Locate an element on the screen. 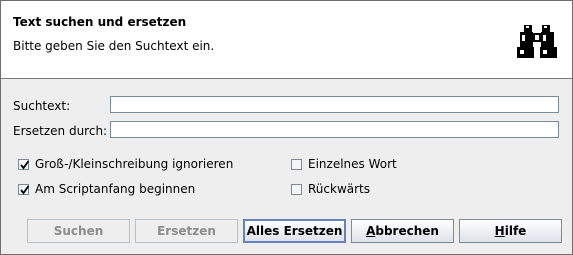  help-button: Hilfe is located at coordinates (510, 231).